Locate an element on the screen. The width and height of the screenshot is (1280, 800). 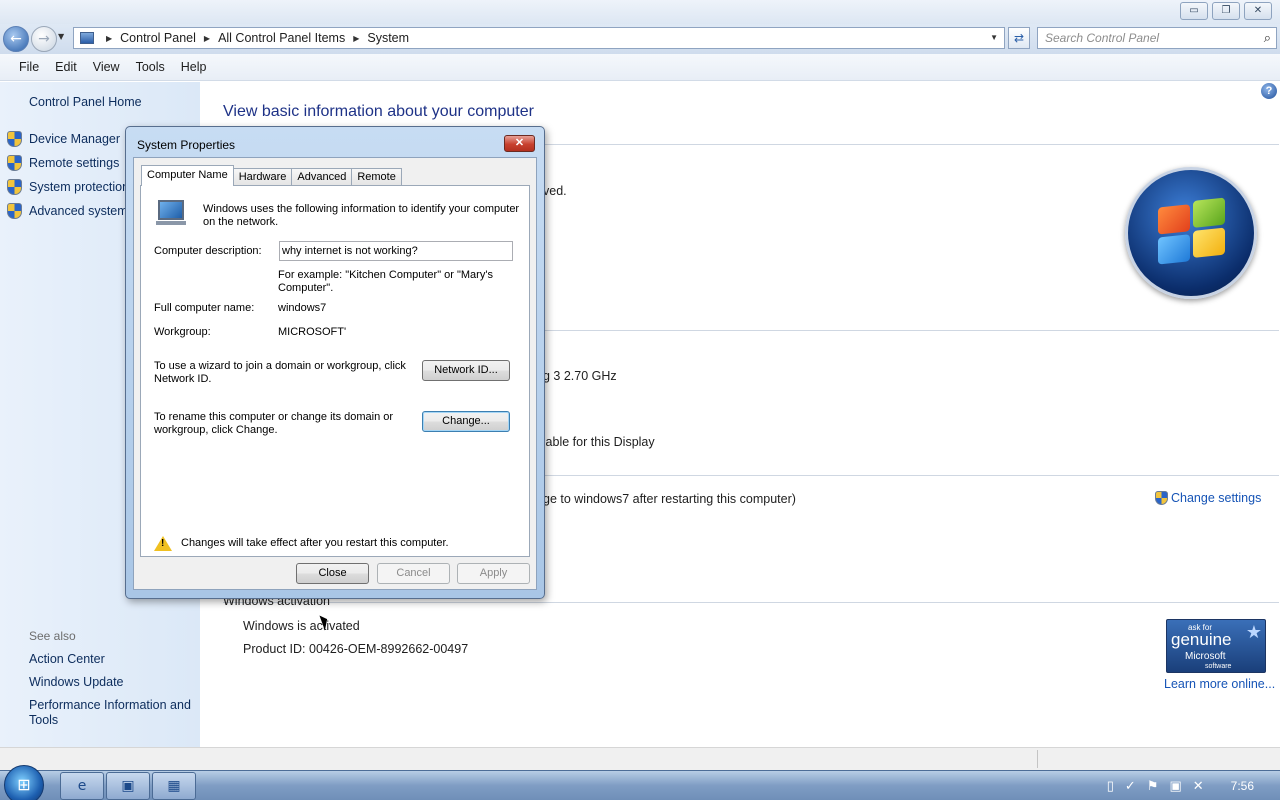
folder-icon: ▣ is located at coordinates (128, 786).